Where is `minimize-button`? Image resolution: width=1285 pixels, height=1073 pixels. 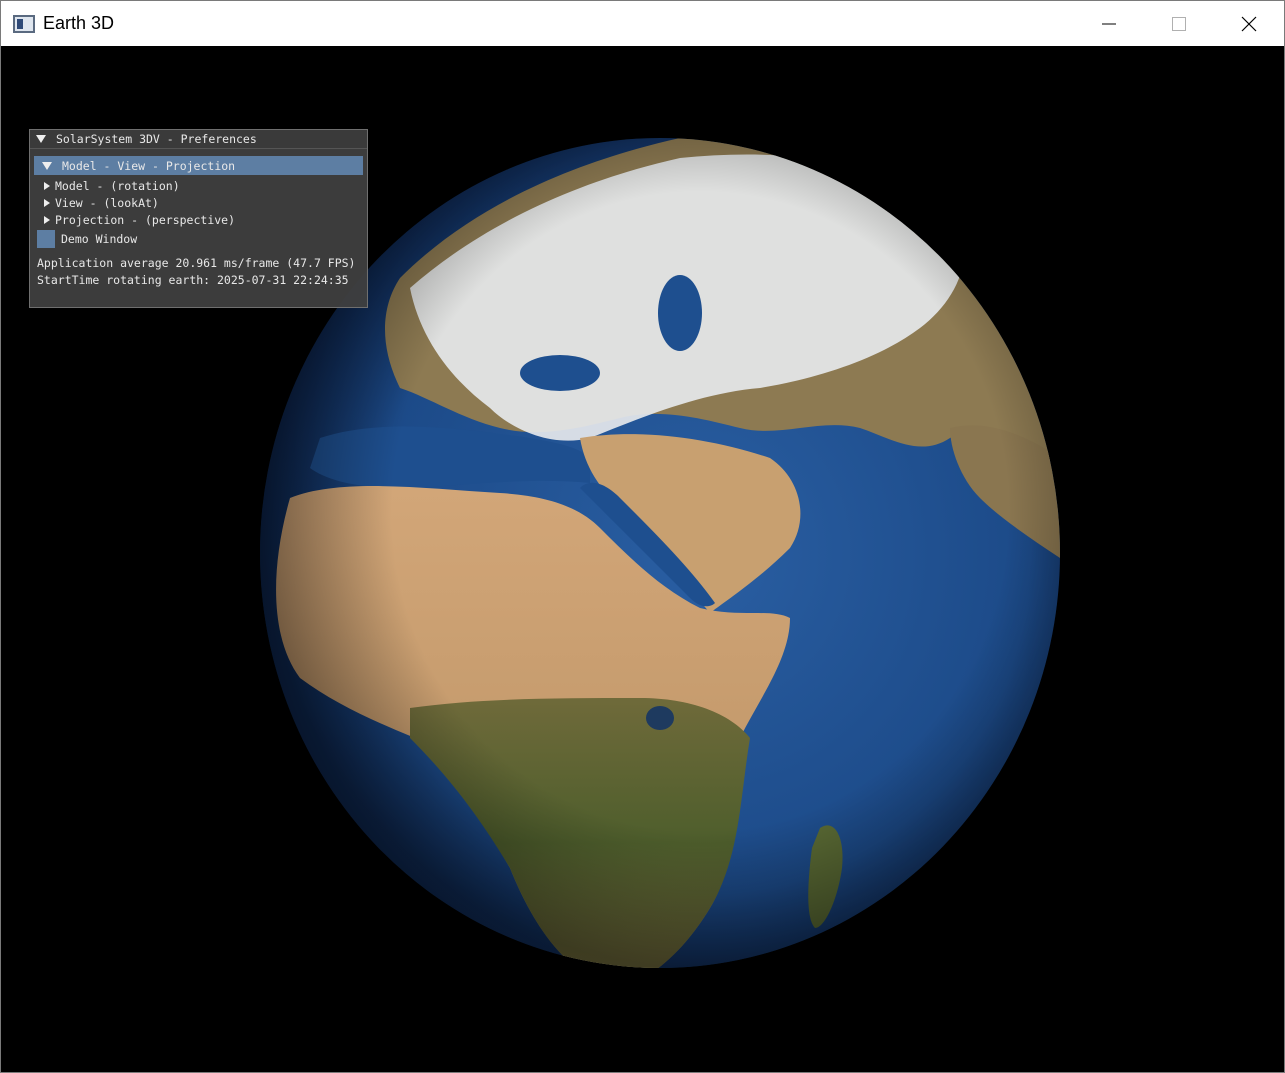 minimize-button is located at coordinates (1109, 23).